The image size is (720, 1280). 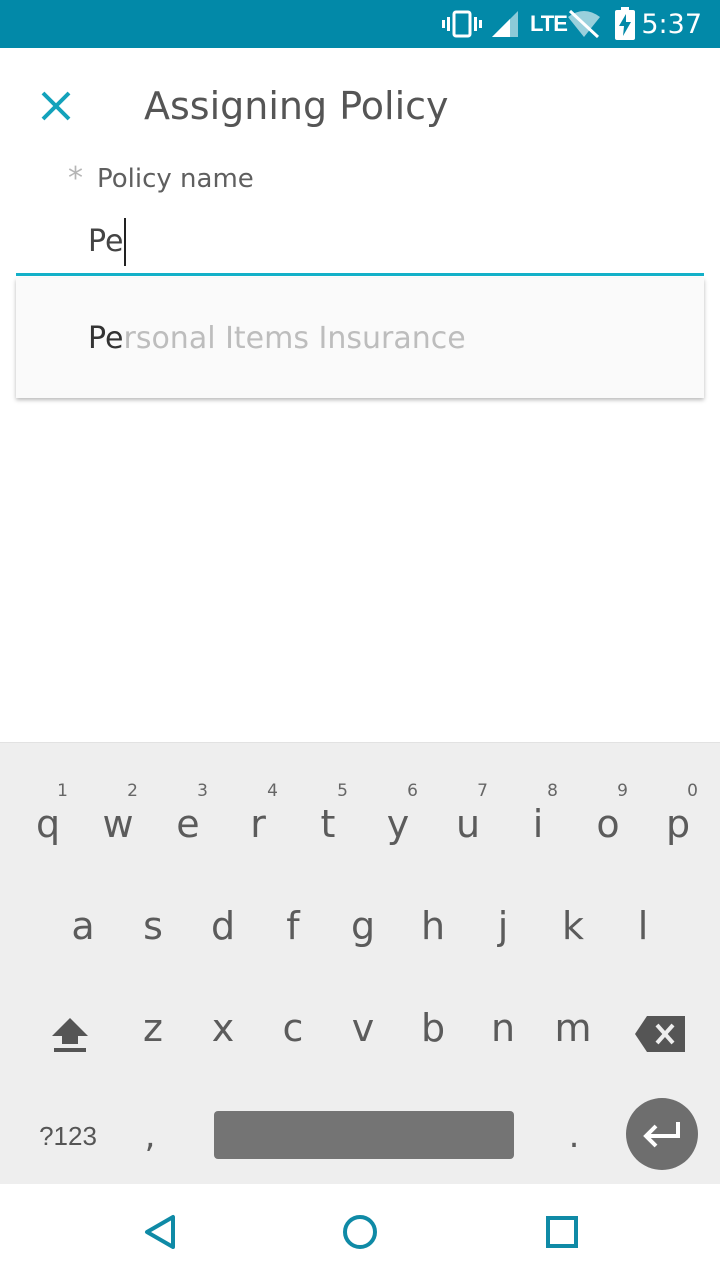 I want to click on policy-name-input: Pe, so click(x=360, y=243).